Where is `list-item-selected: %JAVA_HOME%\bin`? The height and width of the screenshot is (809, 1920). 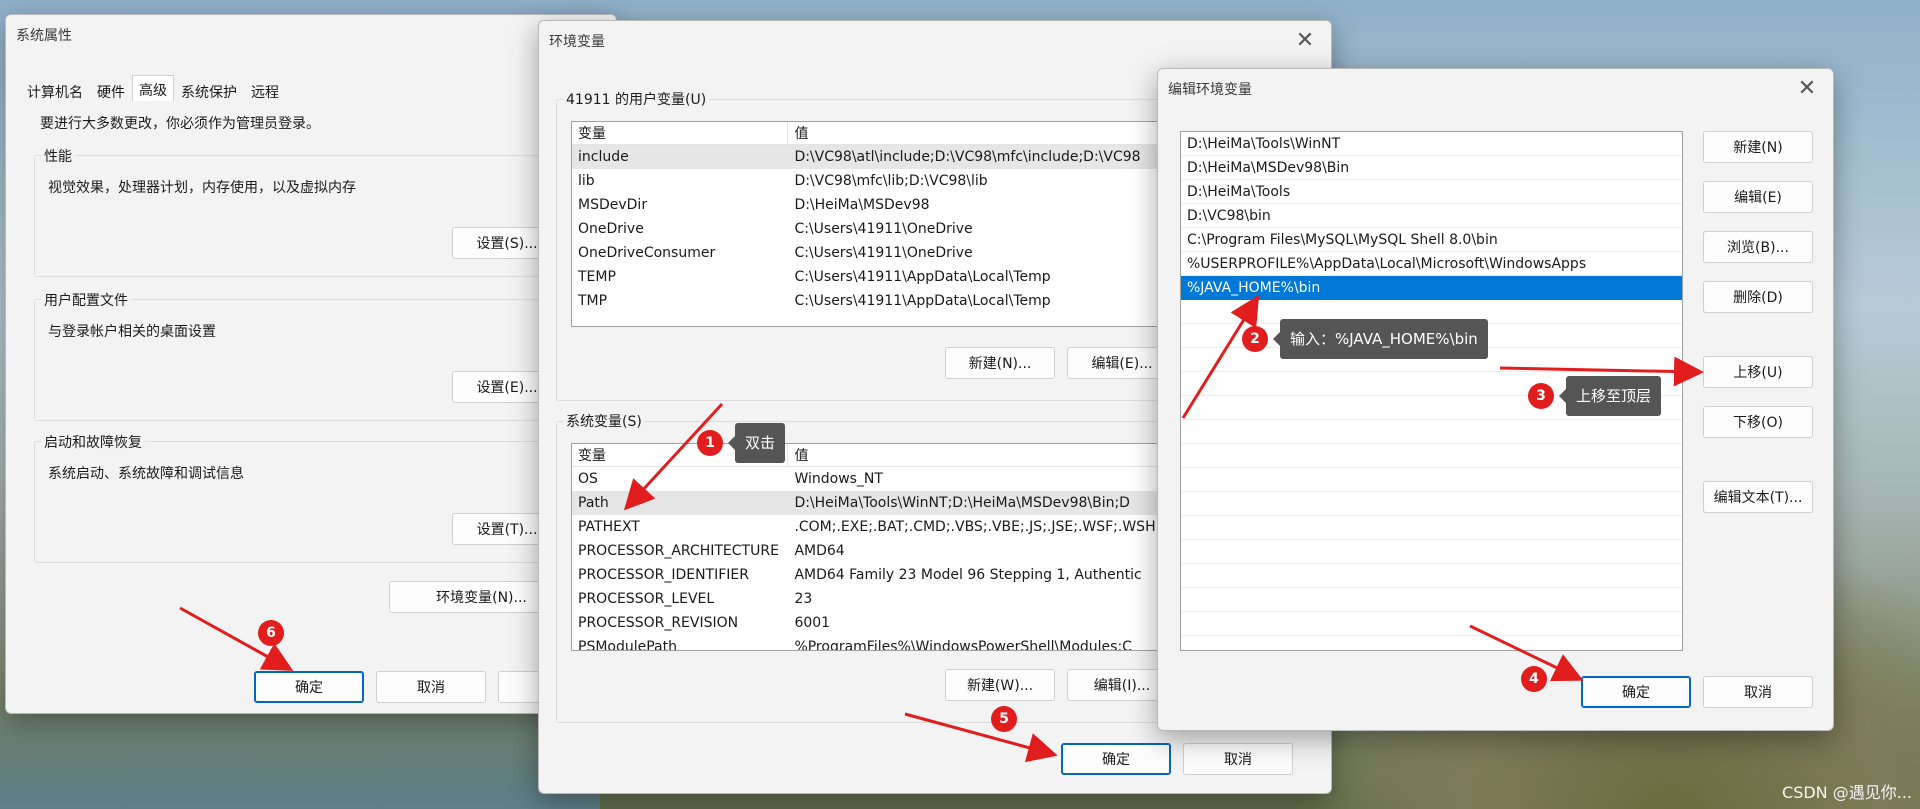
list-item-selected: %JAVA_HOME%\bin is located at coordinates (1431, 288).